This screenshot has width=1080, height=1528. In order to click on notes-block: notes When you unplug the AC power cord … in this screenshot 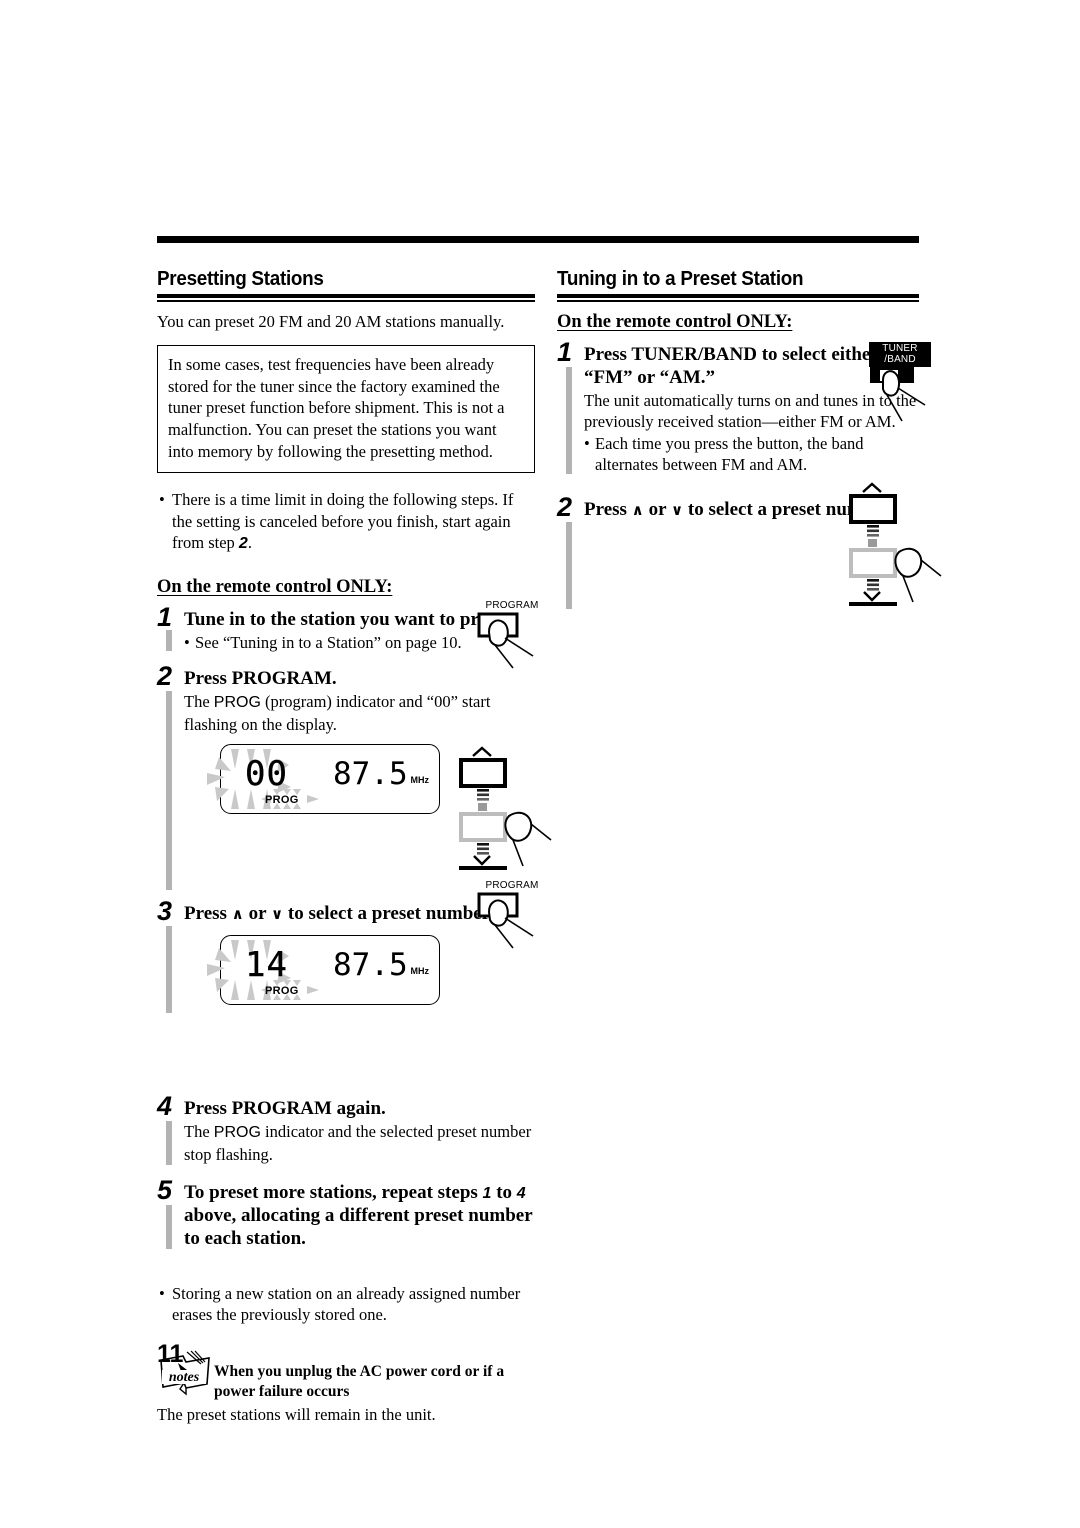, I will do `click(346, 1387)`.